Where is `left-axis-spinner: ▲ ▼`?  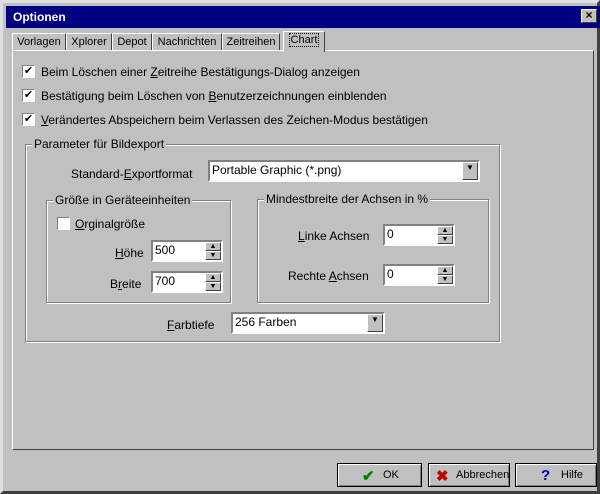 left-axis-spinner: ▲ ▼ is located at coordinates (445, 235).